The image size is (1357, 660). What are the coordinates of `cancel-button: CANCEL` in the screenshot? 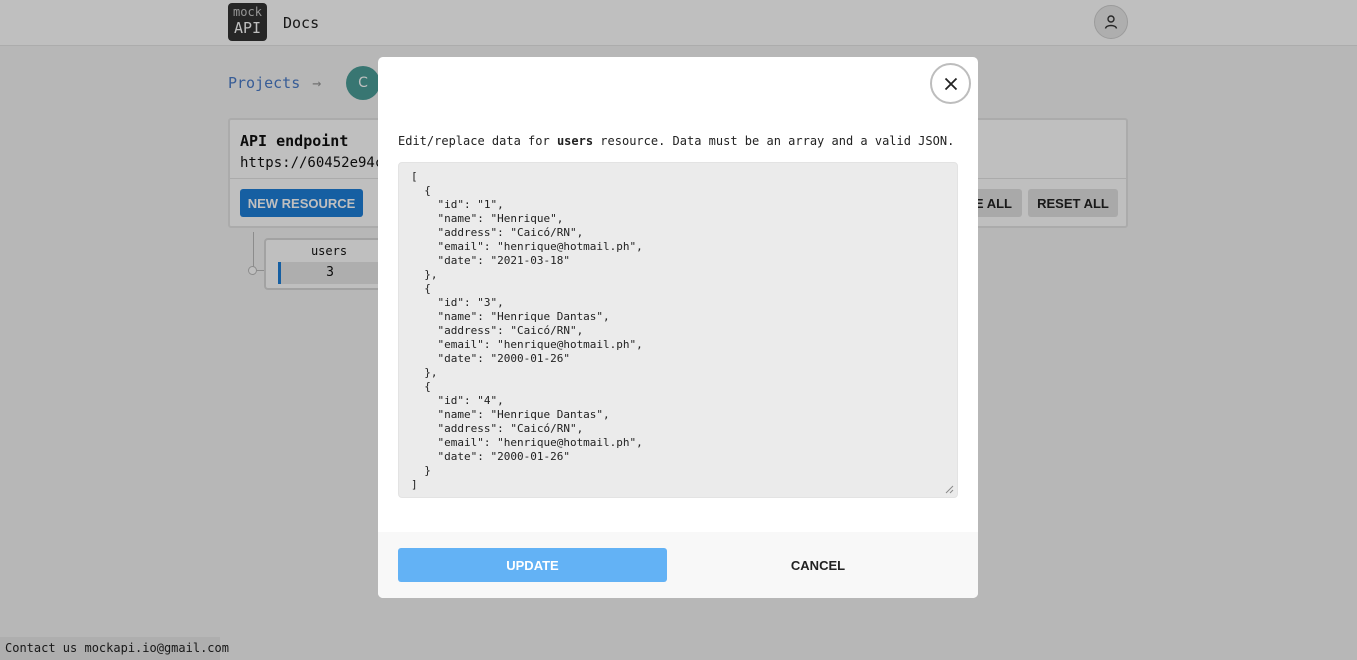 It's located at (818, 565).